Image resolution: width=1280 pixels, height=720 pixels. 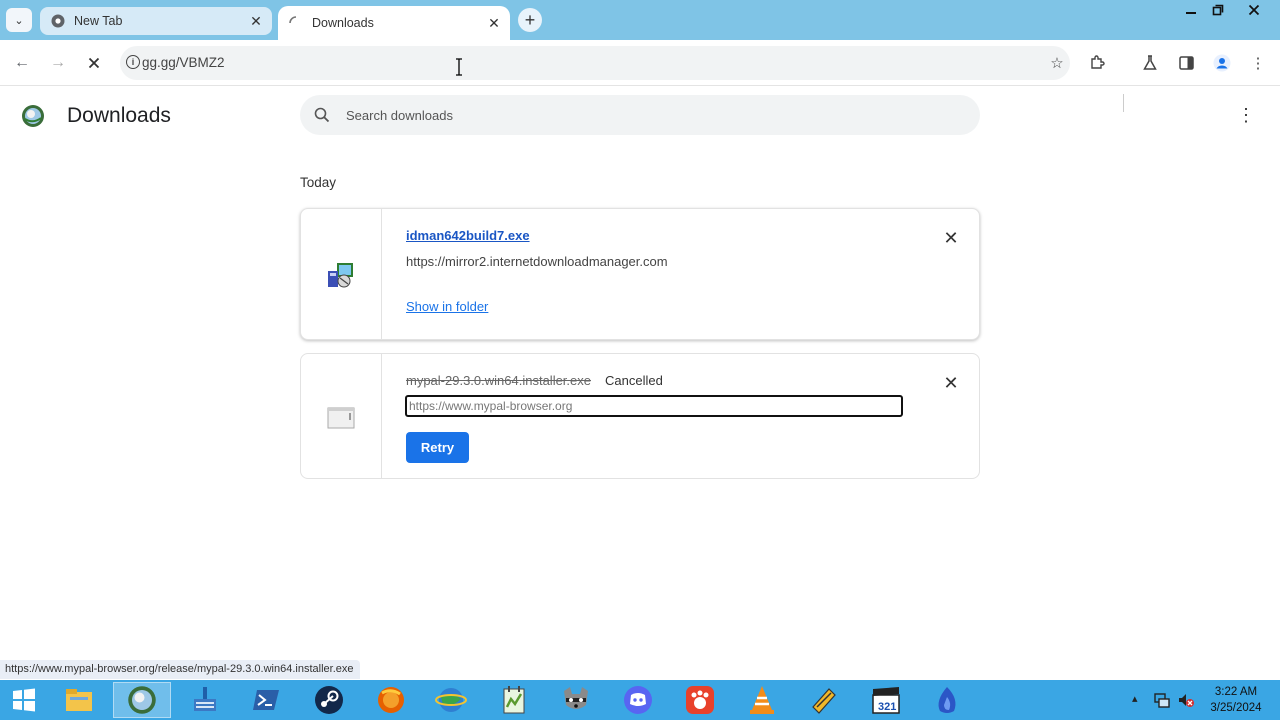 What do you see at coordinates (468, 235) in the screenshot?
I see `download-filename-link: idman642build7.exe` at bounding box center [468, 235].